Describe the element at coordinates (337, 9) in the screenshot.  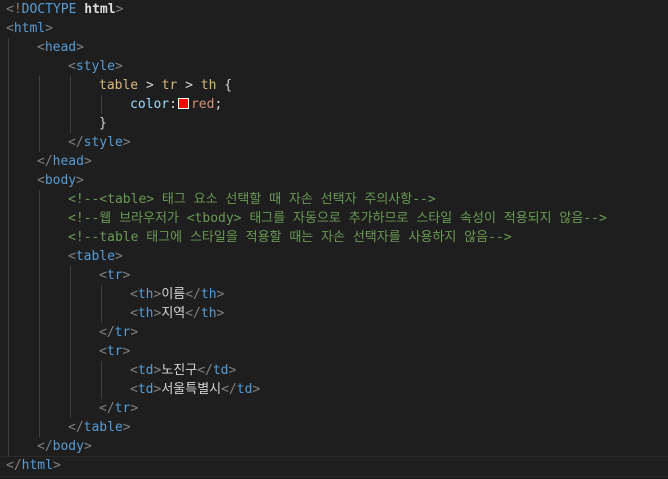
I see `code-line: <!DOCTYPE html>` at that location.